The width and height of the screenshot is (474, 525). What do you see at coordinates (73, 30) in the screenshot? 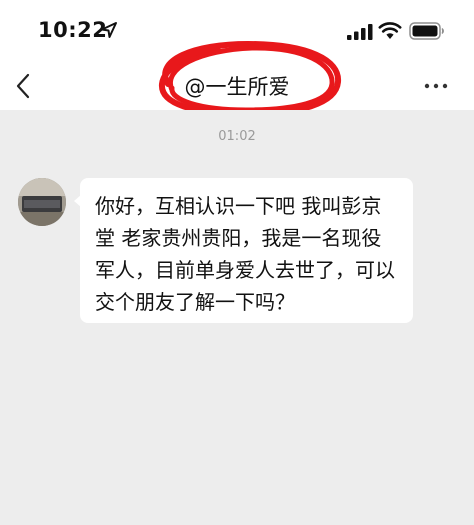
I see `status-time: 10:22` at bounding box center [73, 30].